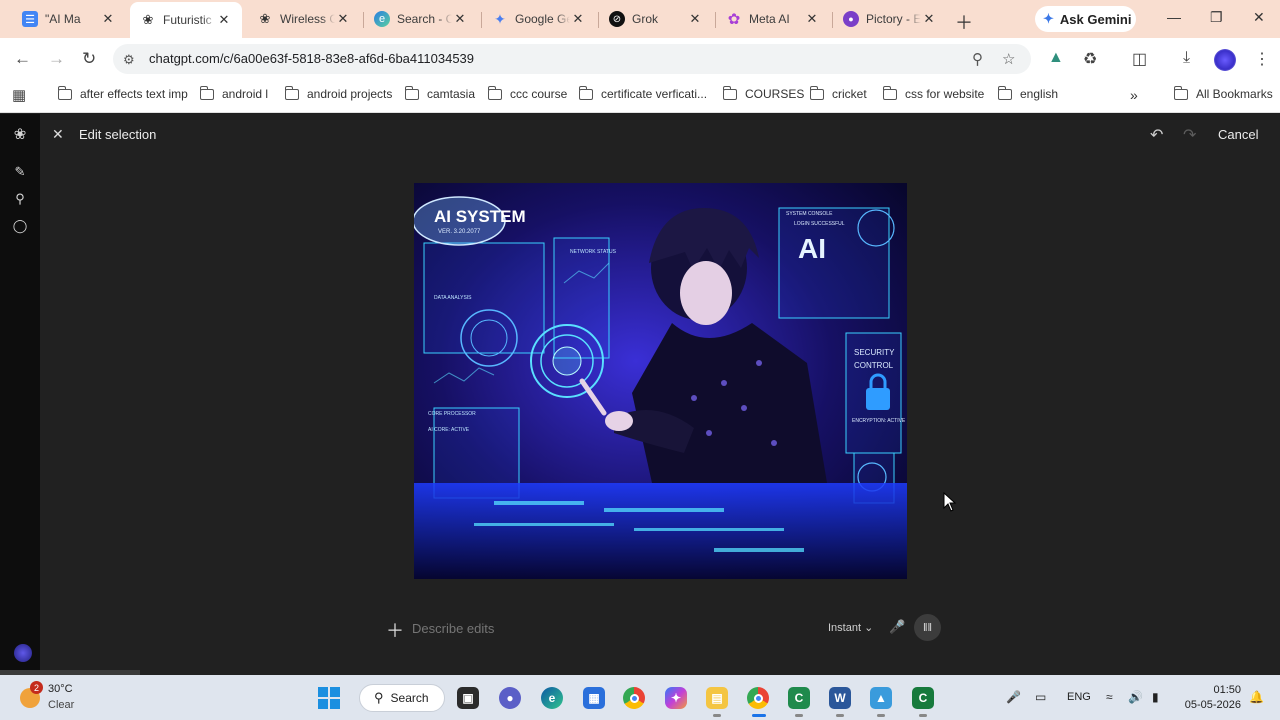 Image resolution: width=1280 pixels, height=720 pixels. Describe the element at coordinates (676, 698) in the screenshot. I see `copilot-icon: ✦` at that location.